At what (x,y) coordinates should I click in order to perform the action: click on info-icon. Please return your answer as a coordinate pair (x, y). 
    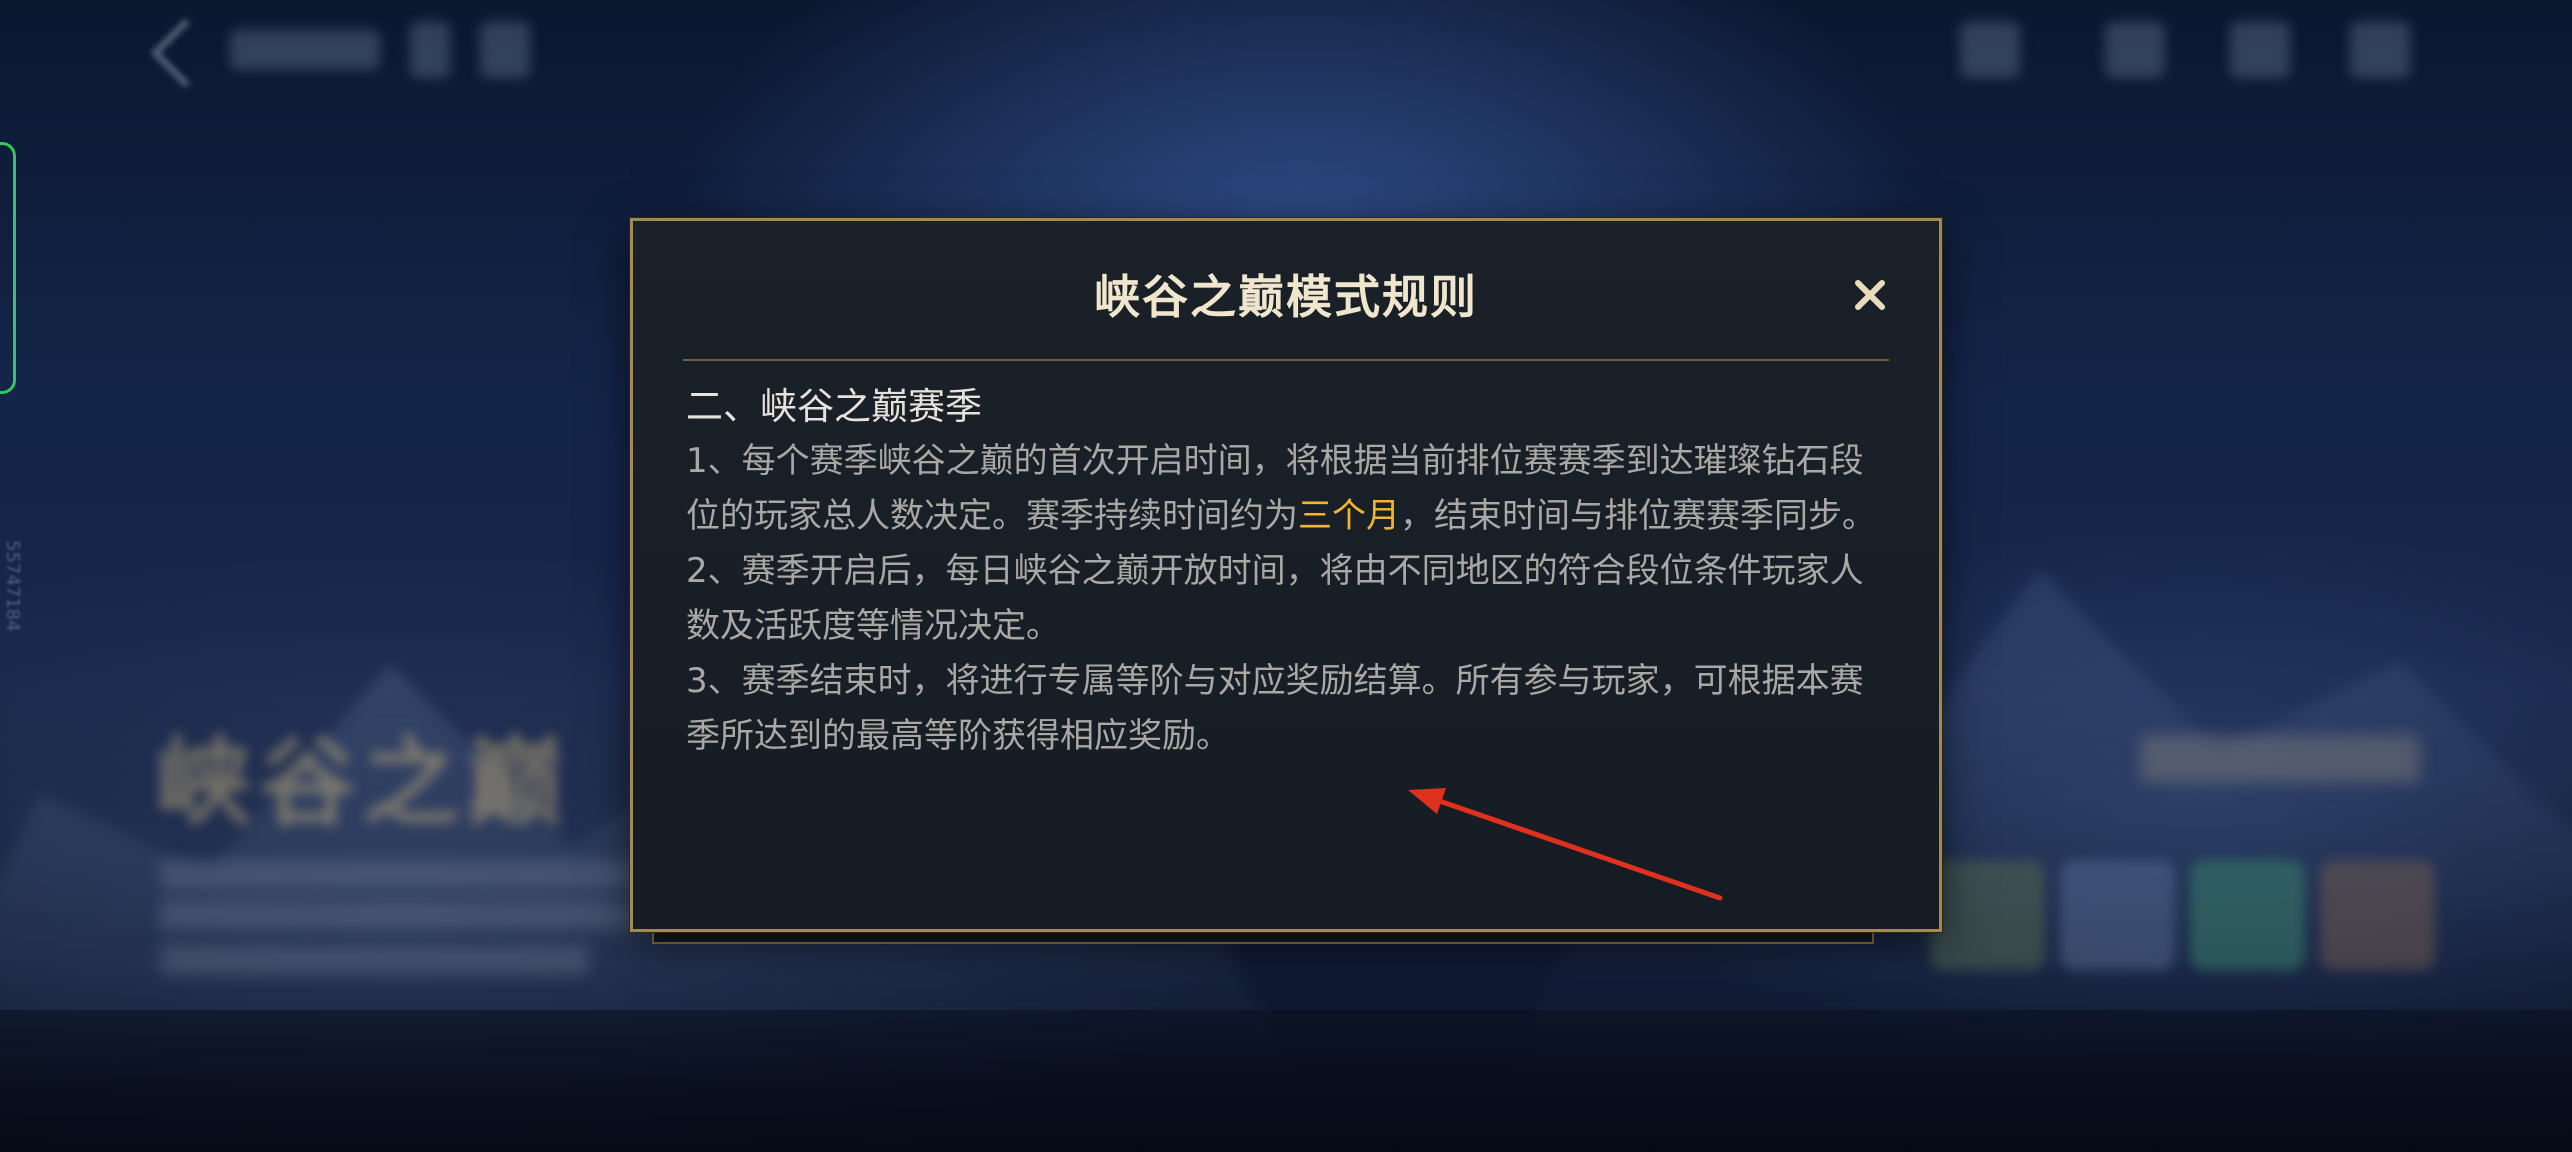
    Looking at the image, I should click on (430, 50).